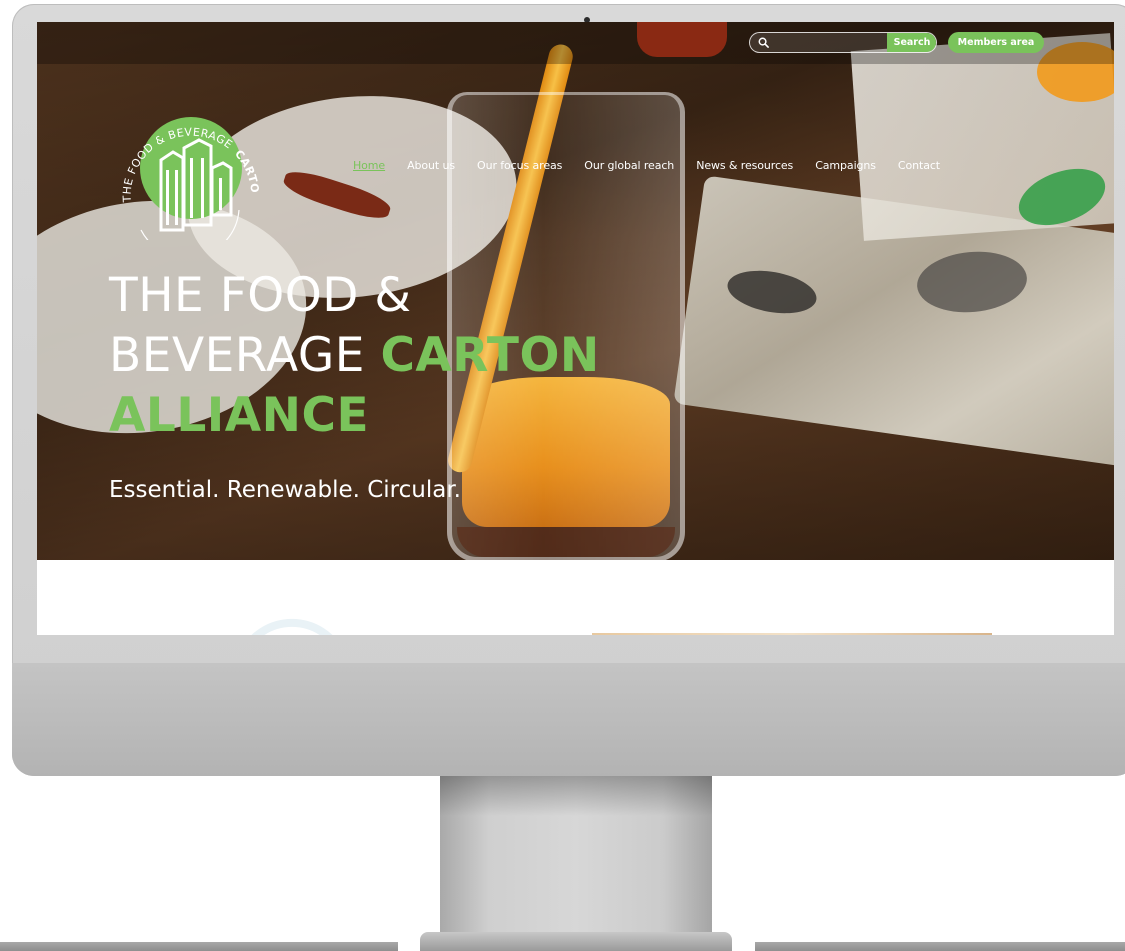  What do you see at coordinates (519, 165) in the screenshot?
I see `nav-item-focus-areas: Our focus areas` at bounding box center [519, 165].